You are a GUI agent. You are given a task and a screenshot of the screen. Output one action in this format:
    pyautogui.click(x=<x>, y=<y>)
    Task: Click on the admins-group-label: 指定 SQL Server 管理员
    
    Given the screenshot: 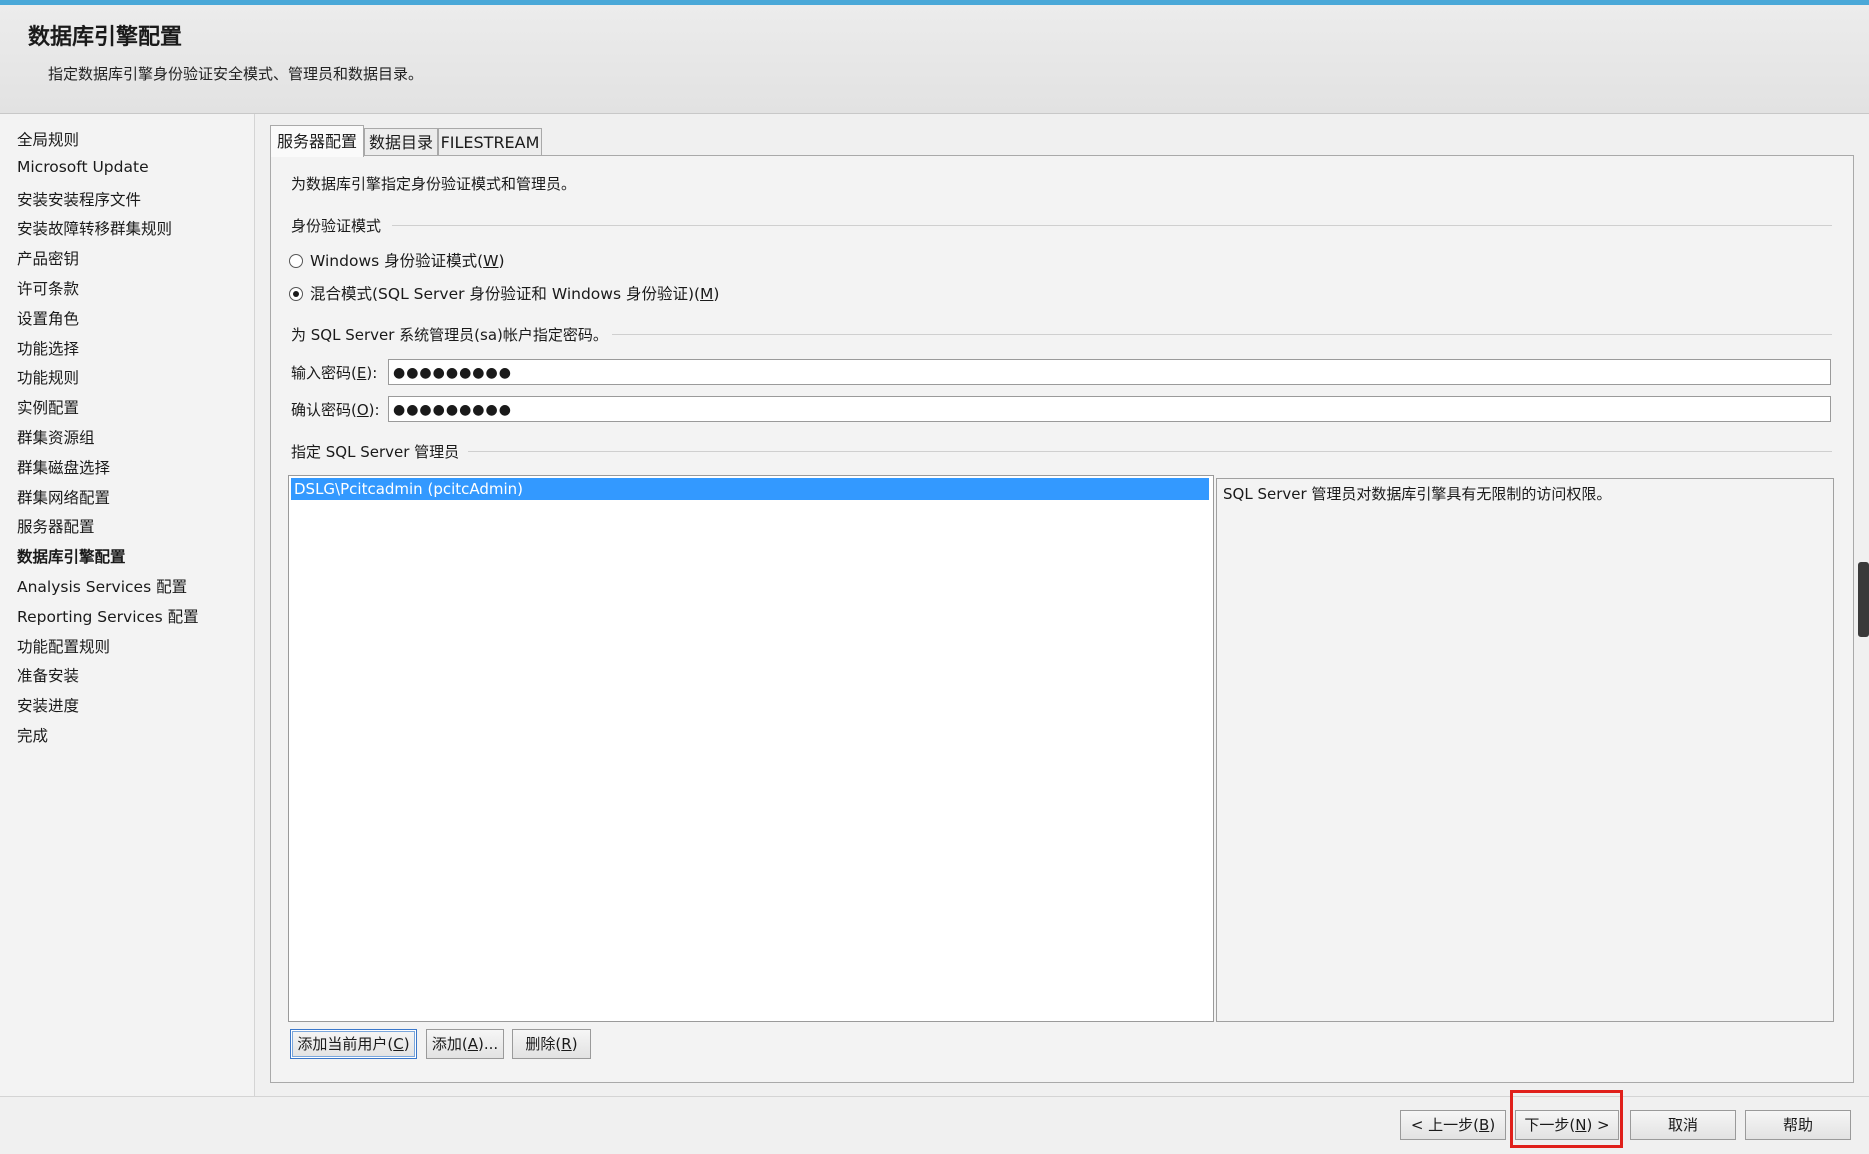 What is the action you would take?
    pyautogui.click(x=375, y=452)
    